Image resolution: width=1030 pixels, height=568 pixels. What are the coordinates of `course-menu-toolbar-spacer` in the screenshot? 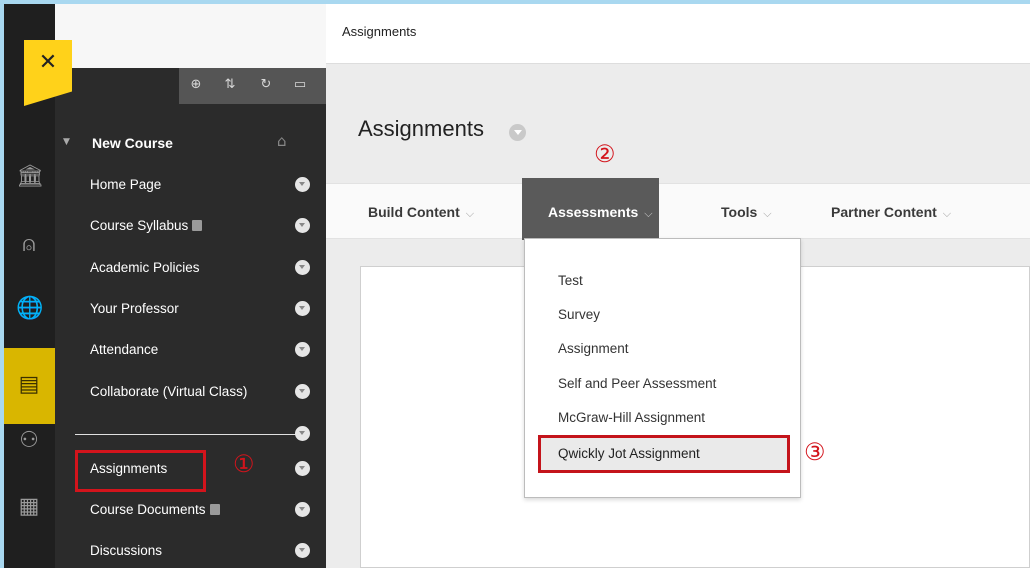 It's located at (117, 86).